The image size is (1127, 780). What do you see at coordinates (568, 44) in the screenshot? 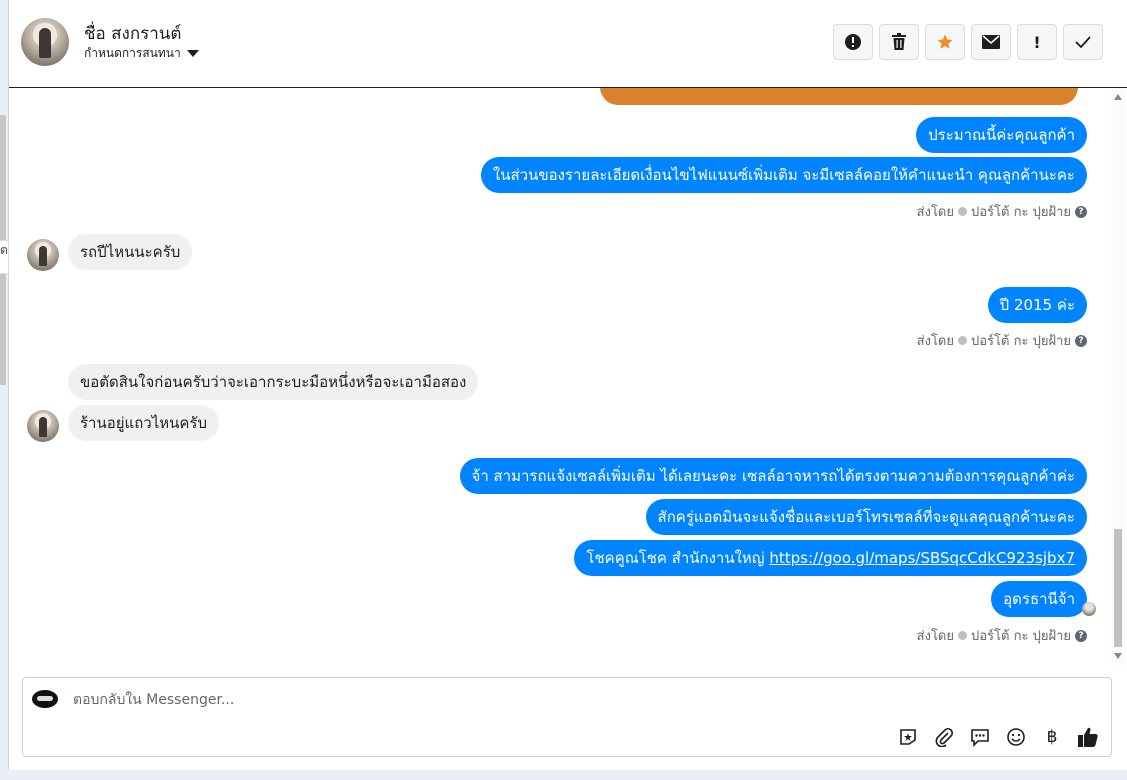
I see `conversation-header: ชื่อ สงกรานต์ กำหนดการสนทนา !` at bounding box center [568, 44].